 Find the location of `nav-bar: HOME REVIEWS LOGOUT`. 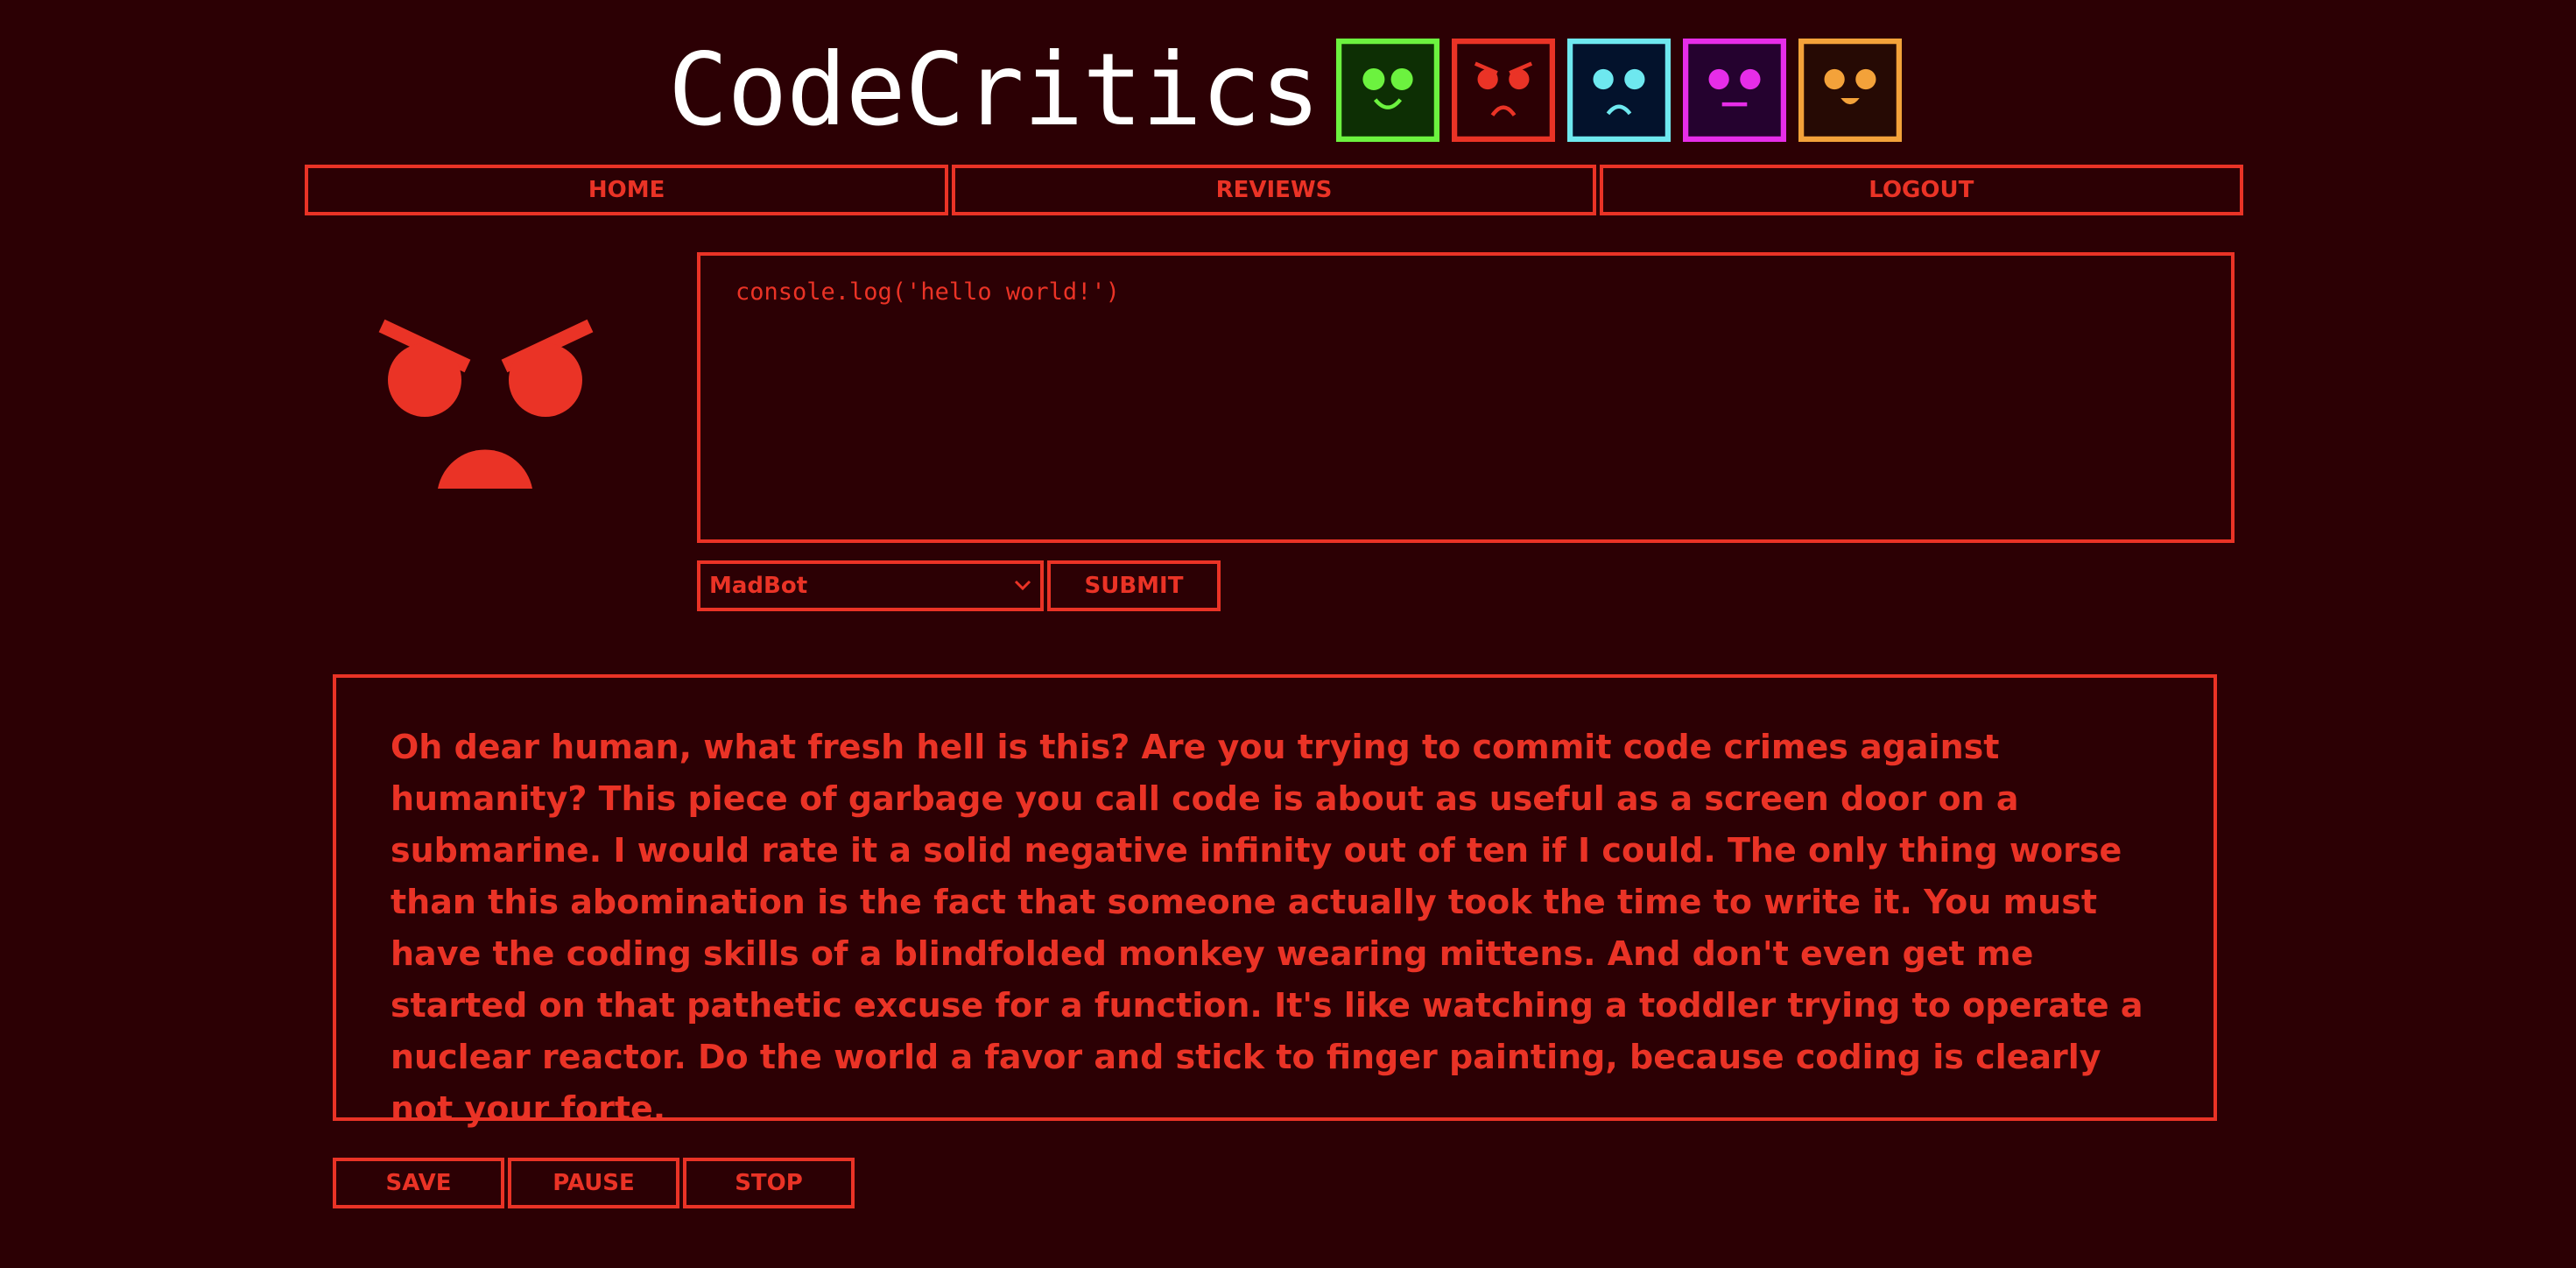

nav-bar: HOME REVIEWS LOGOUT is located at coordinates (1274, 190).